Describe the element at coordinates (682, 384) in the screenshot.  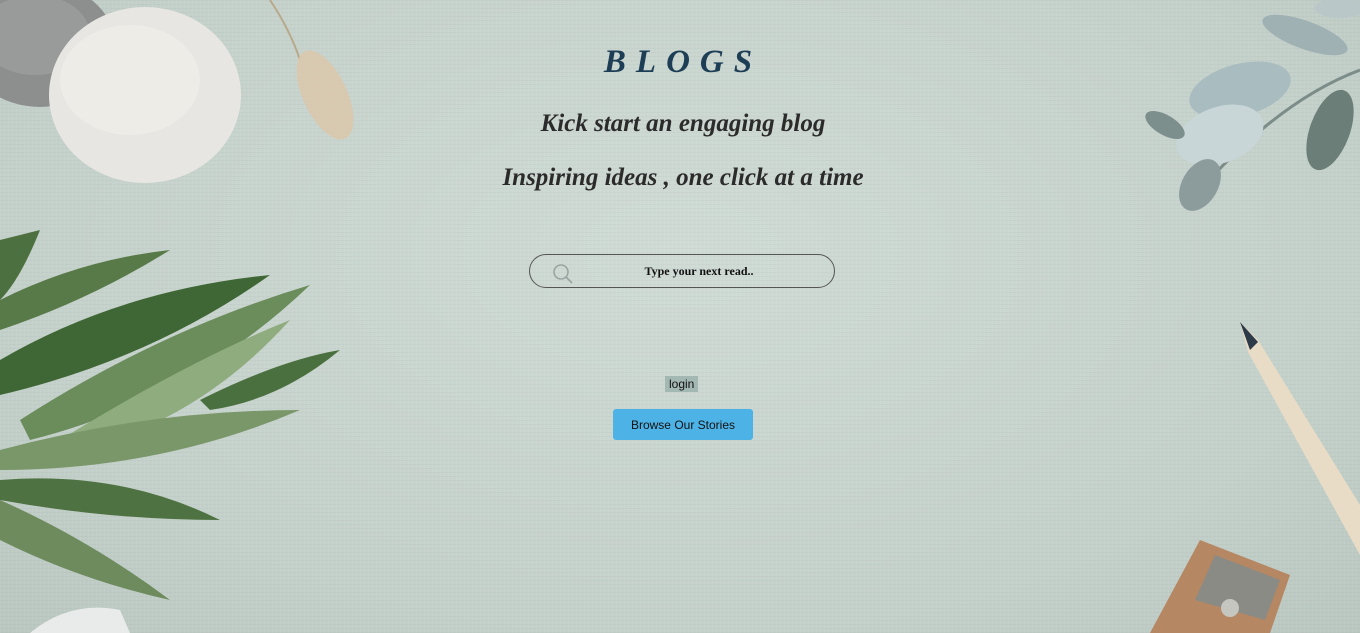
I see `login-button: login` at that location.